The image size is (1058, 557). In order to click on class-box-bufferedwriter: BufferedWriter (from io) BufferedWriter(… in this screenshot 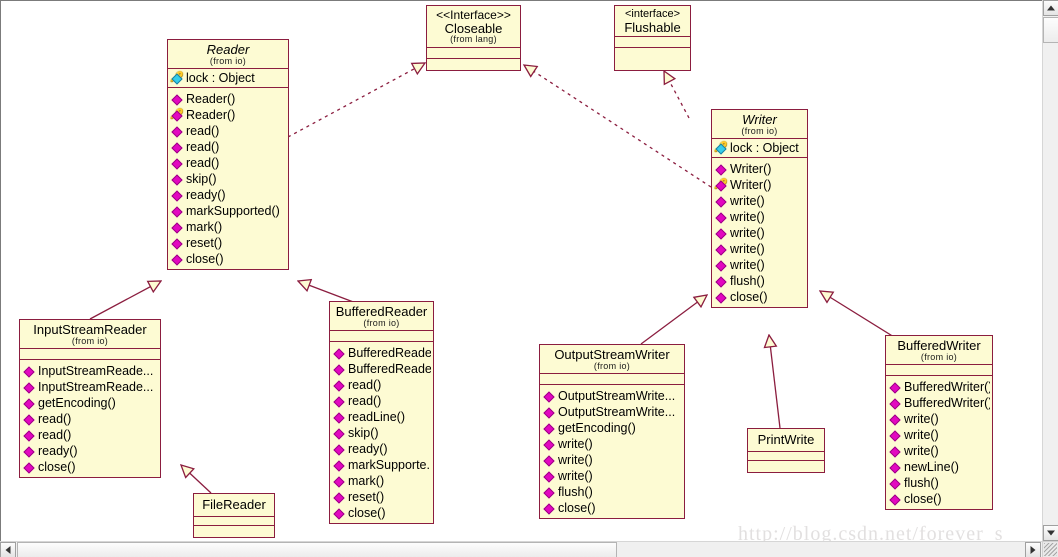, I will do `click(939, 423)`.